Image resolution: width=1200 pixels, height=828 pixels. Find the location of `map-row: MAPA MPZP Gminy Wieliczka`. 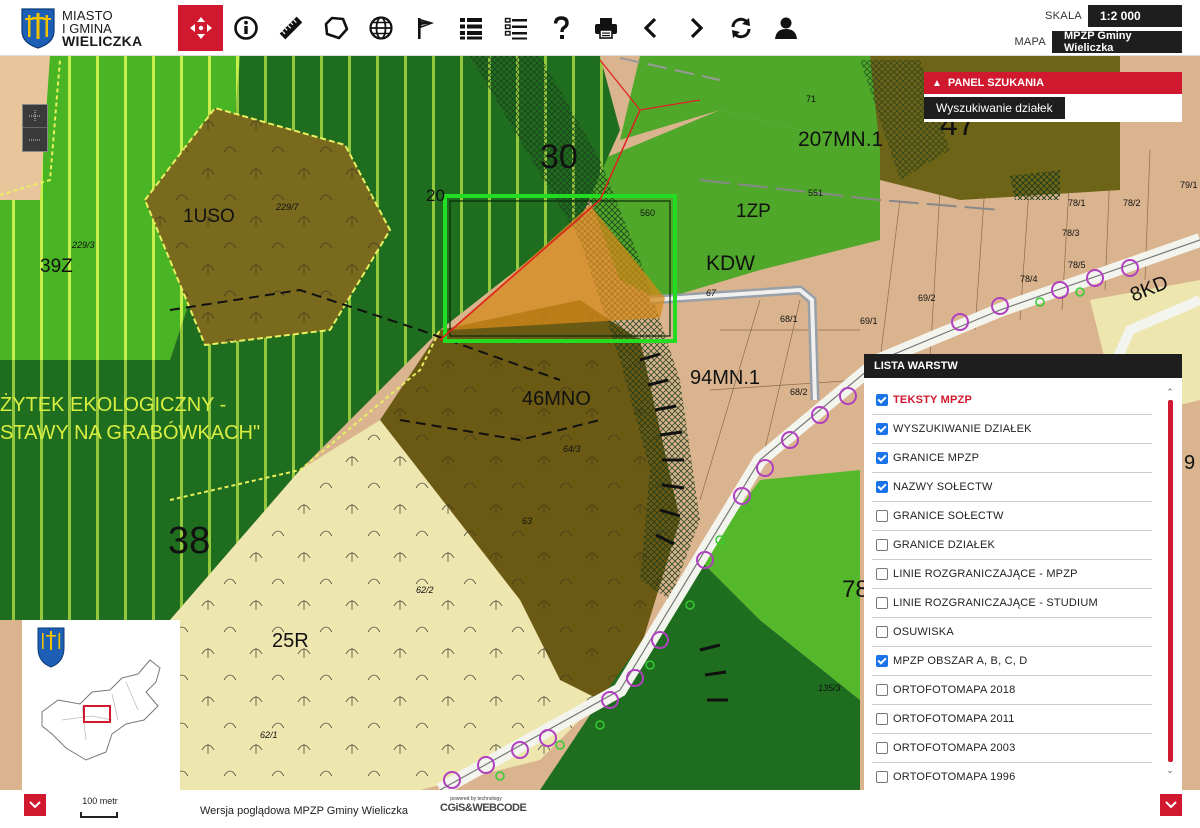

map-row: MAPA MPZP Gminy Wieliczka is located at coordinates (1098, 42).